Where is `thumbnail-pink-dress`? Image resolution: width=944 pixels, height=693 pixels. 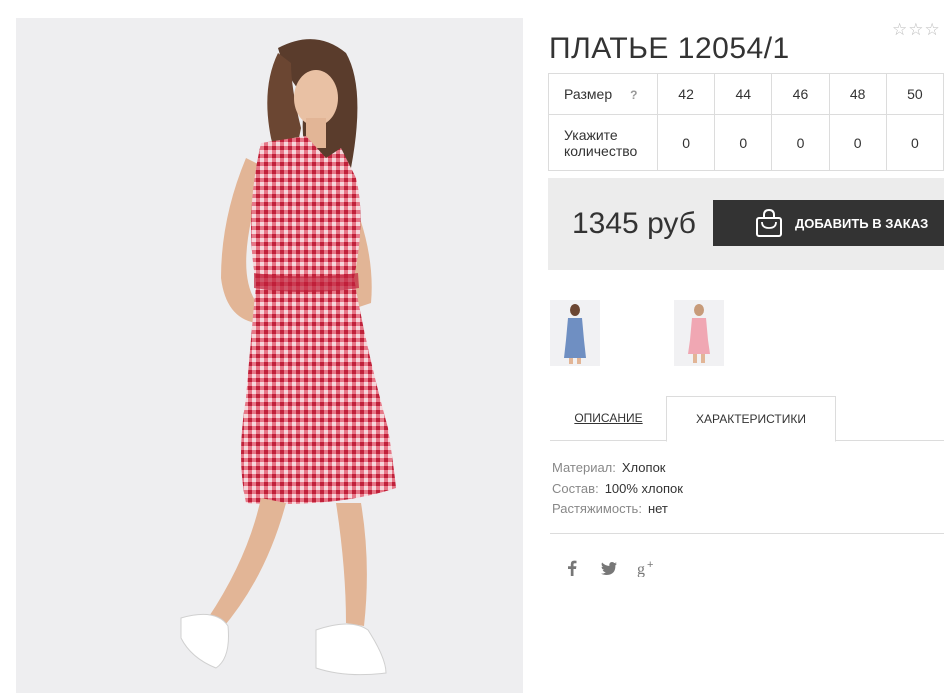
thumbnail-pink-dress is located at coordinates (699, 333).